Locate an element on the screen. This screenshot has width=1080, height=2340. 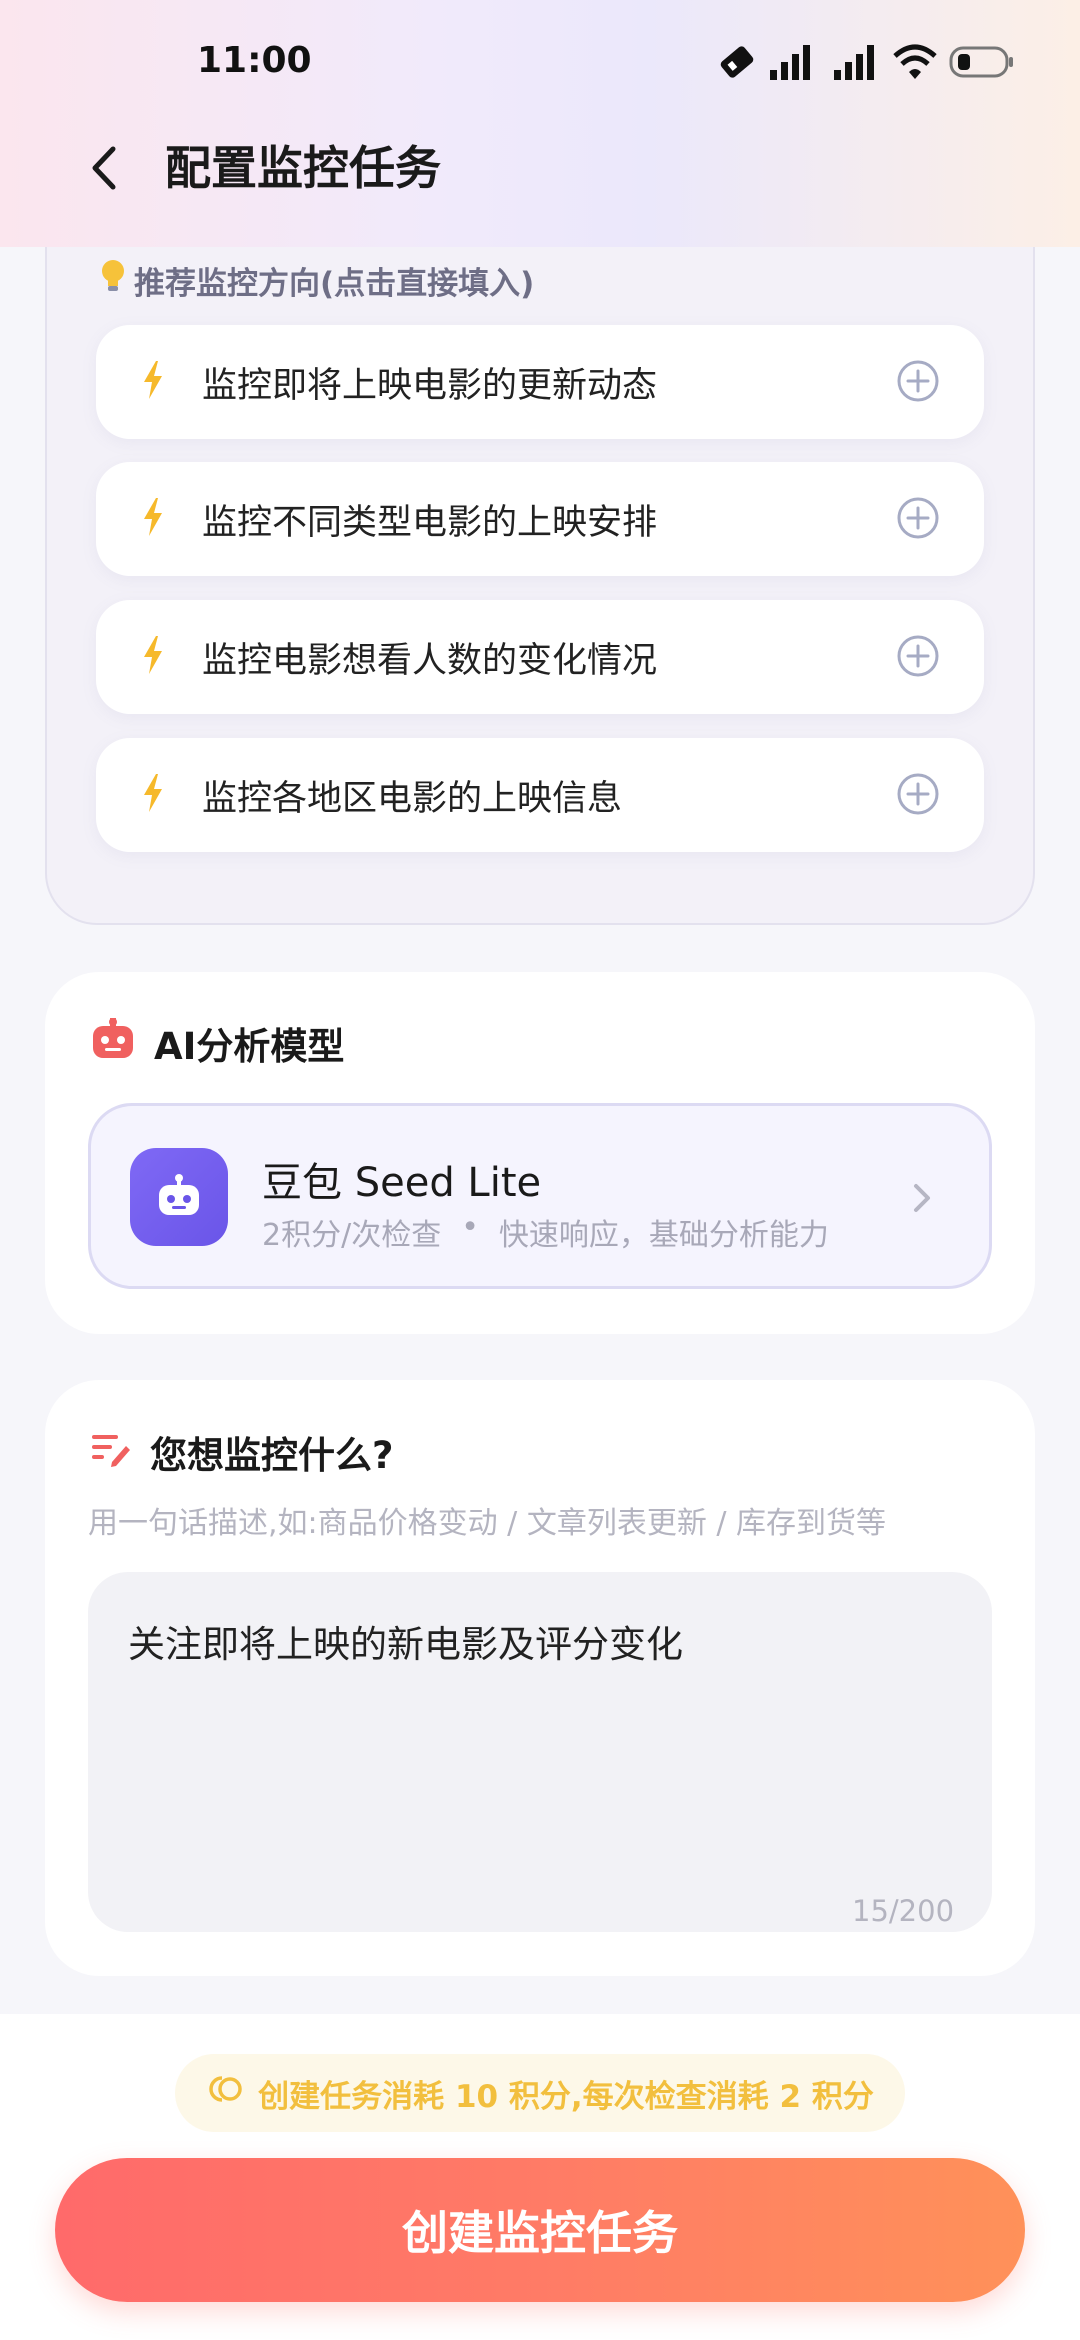
edit-list-icon is located at coordinates (111, 1452).